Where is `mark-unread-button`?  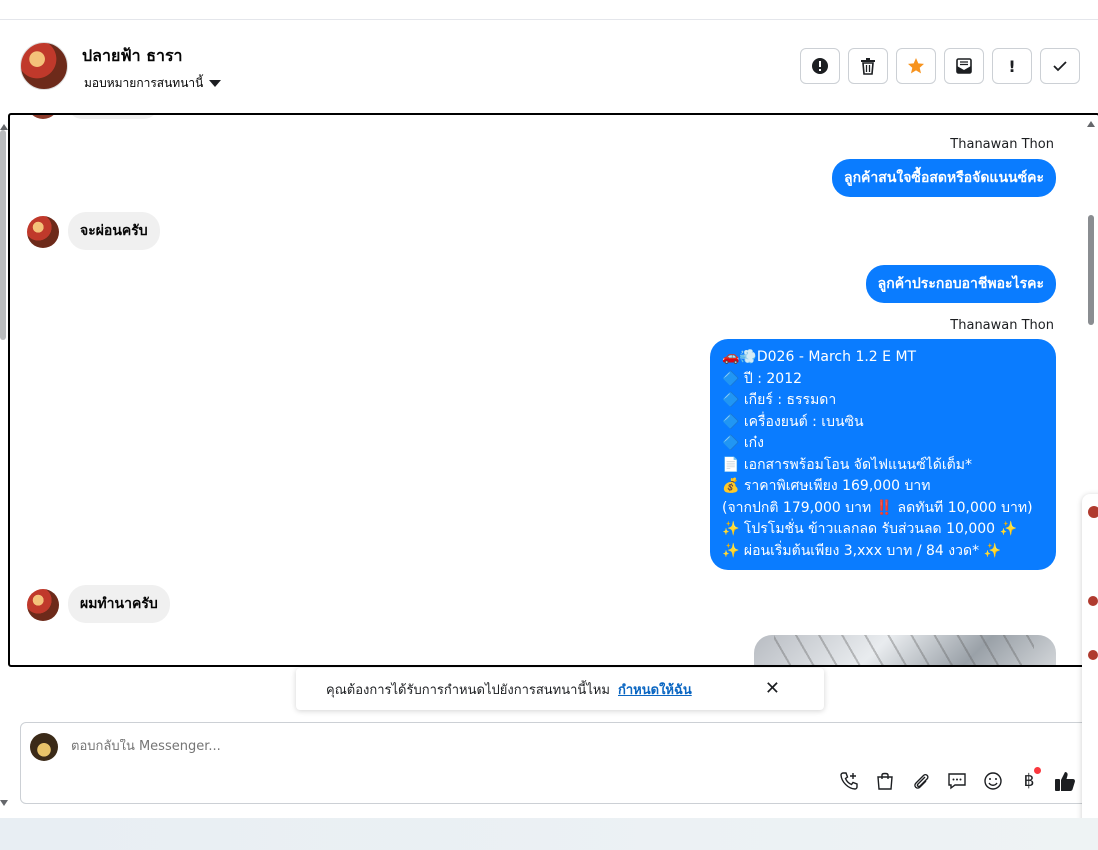
mark-unread-button is located at coordinates (964, 66).